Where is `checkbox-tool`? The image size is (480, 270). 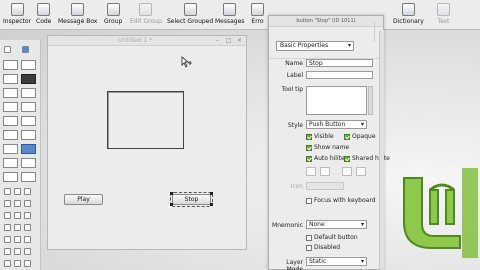
checkbox-tool is located at coordinates (28, 79).